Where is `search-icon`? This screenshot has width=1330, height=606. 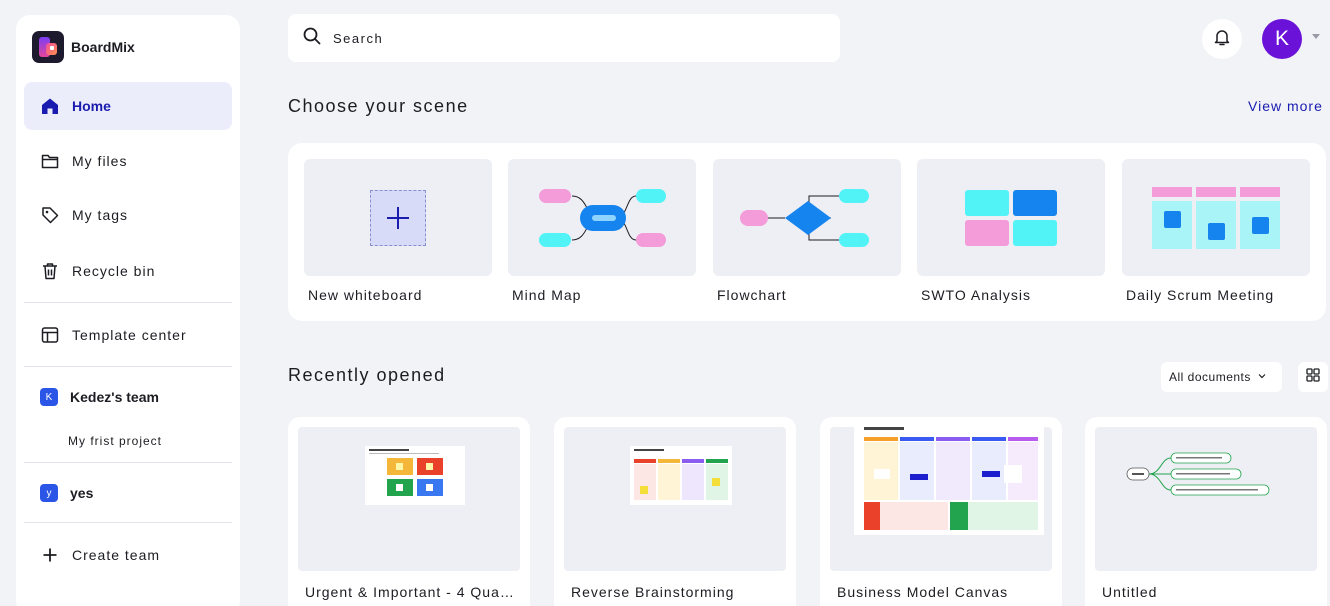 search-icon is located at coordinates (312, 38).